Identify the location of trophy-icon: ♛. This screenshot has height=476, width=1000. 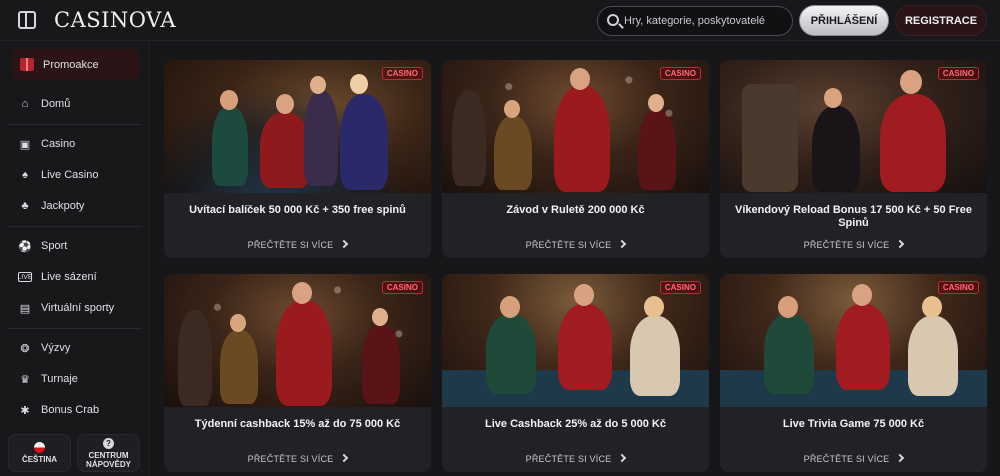
(25, 379).